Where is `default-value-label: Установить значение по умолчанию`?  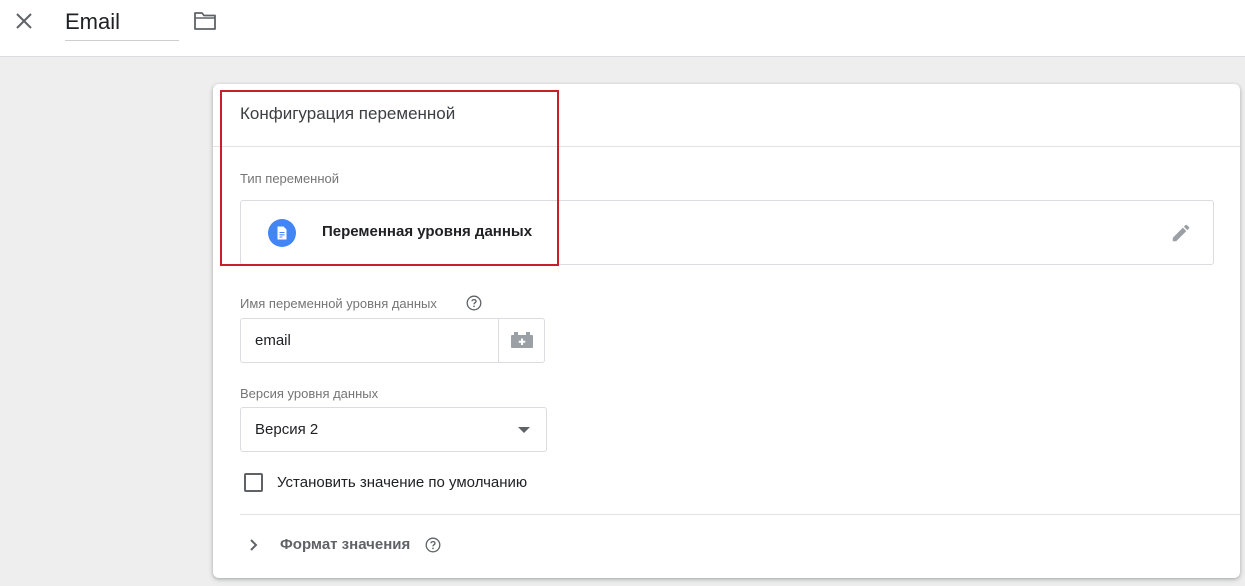
default-value-label: Установить значение по умолчанию is located at coordinates (402, 482).